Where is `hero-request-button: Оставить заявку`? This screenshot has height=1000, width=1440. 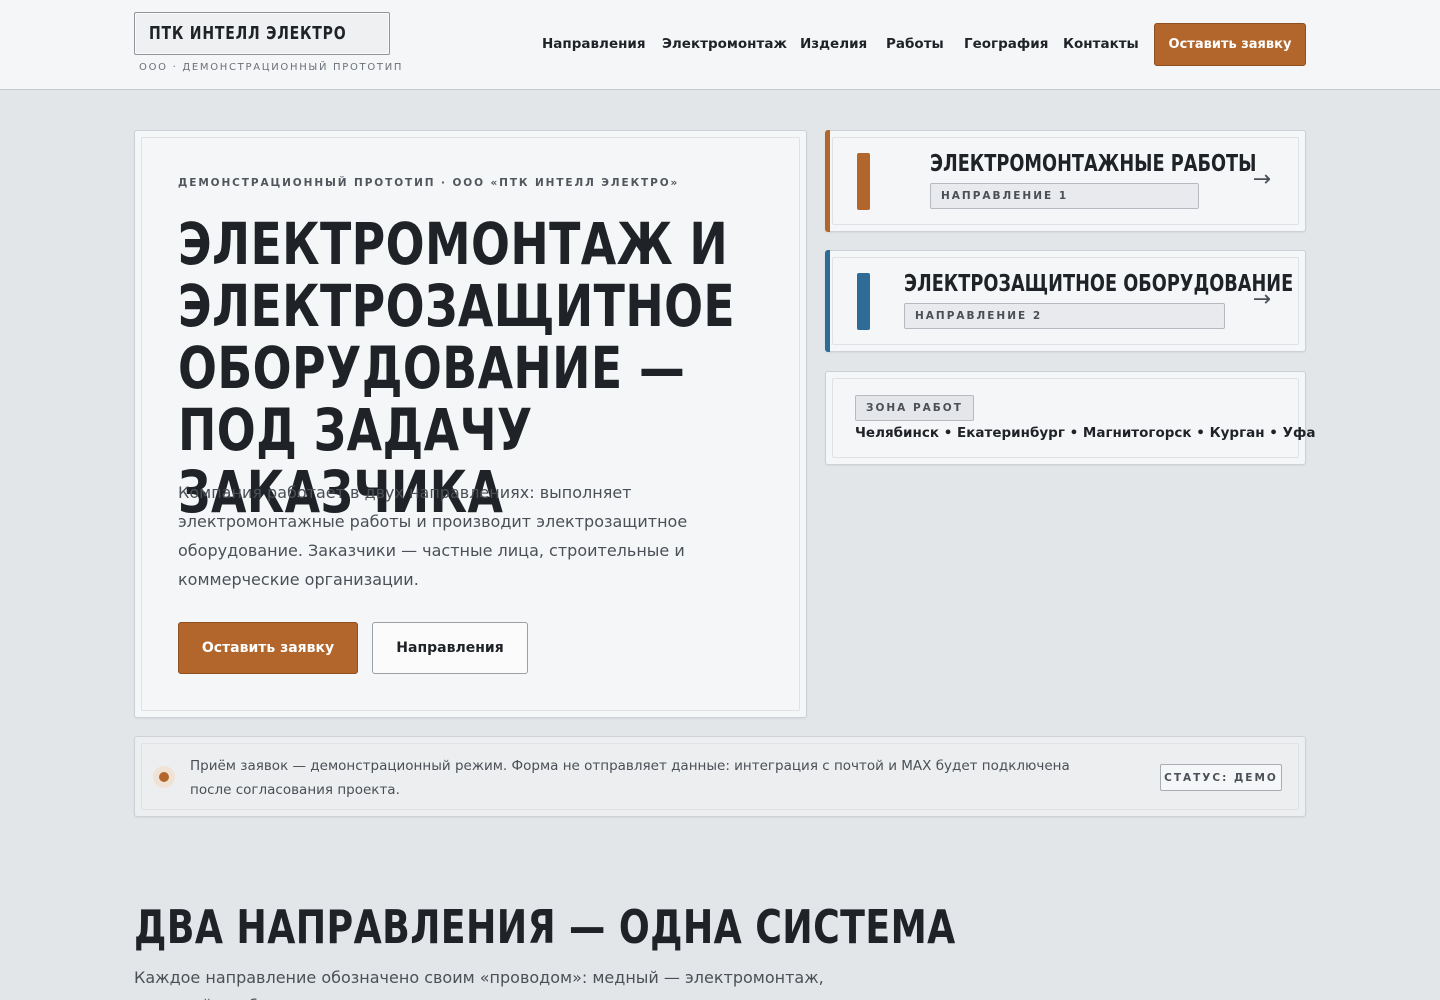 hero-request-button: Оставить заявку is located at coordinates (268, 648).